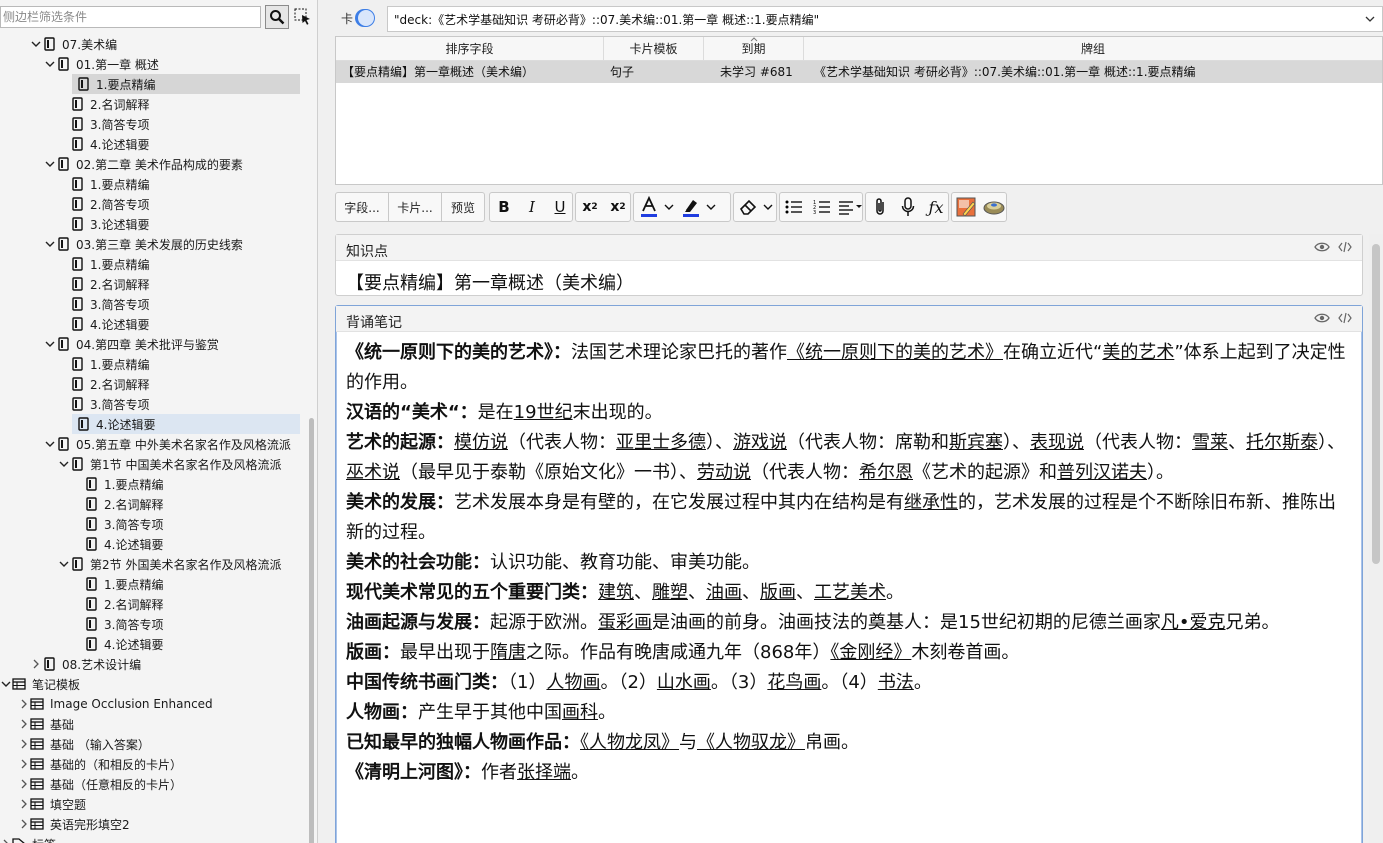  What do you see at coordinates (74, 824) in the screenshot?
I see `sidebar-tree-item: 英语完形填空2` at bounding box center [74, 824].